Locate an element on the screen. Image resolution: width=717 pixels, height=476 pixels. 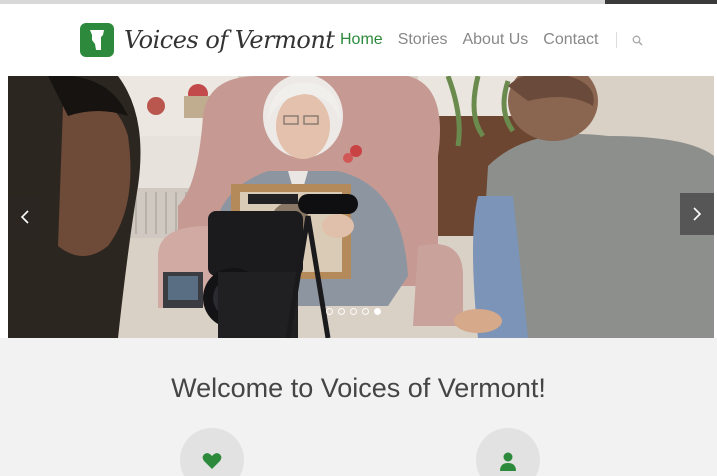
slider-prev-button is located at coordinates (25, 217).